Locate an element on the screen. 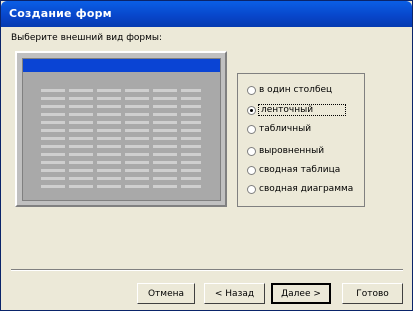 The width and height of the screenshot is (417, 315). button-separator is located at coordinates (207, 270).